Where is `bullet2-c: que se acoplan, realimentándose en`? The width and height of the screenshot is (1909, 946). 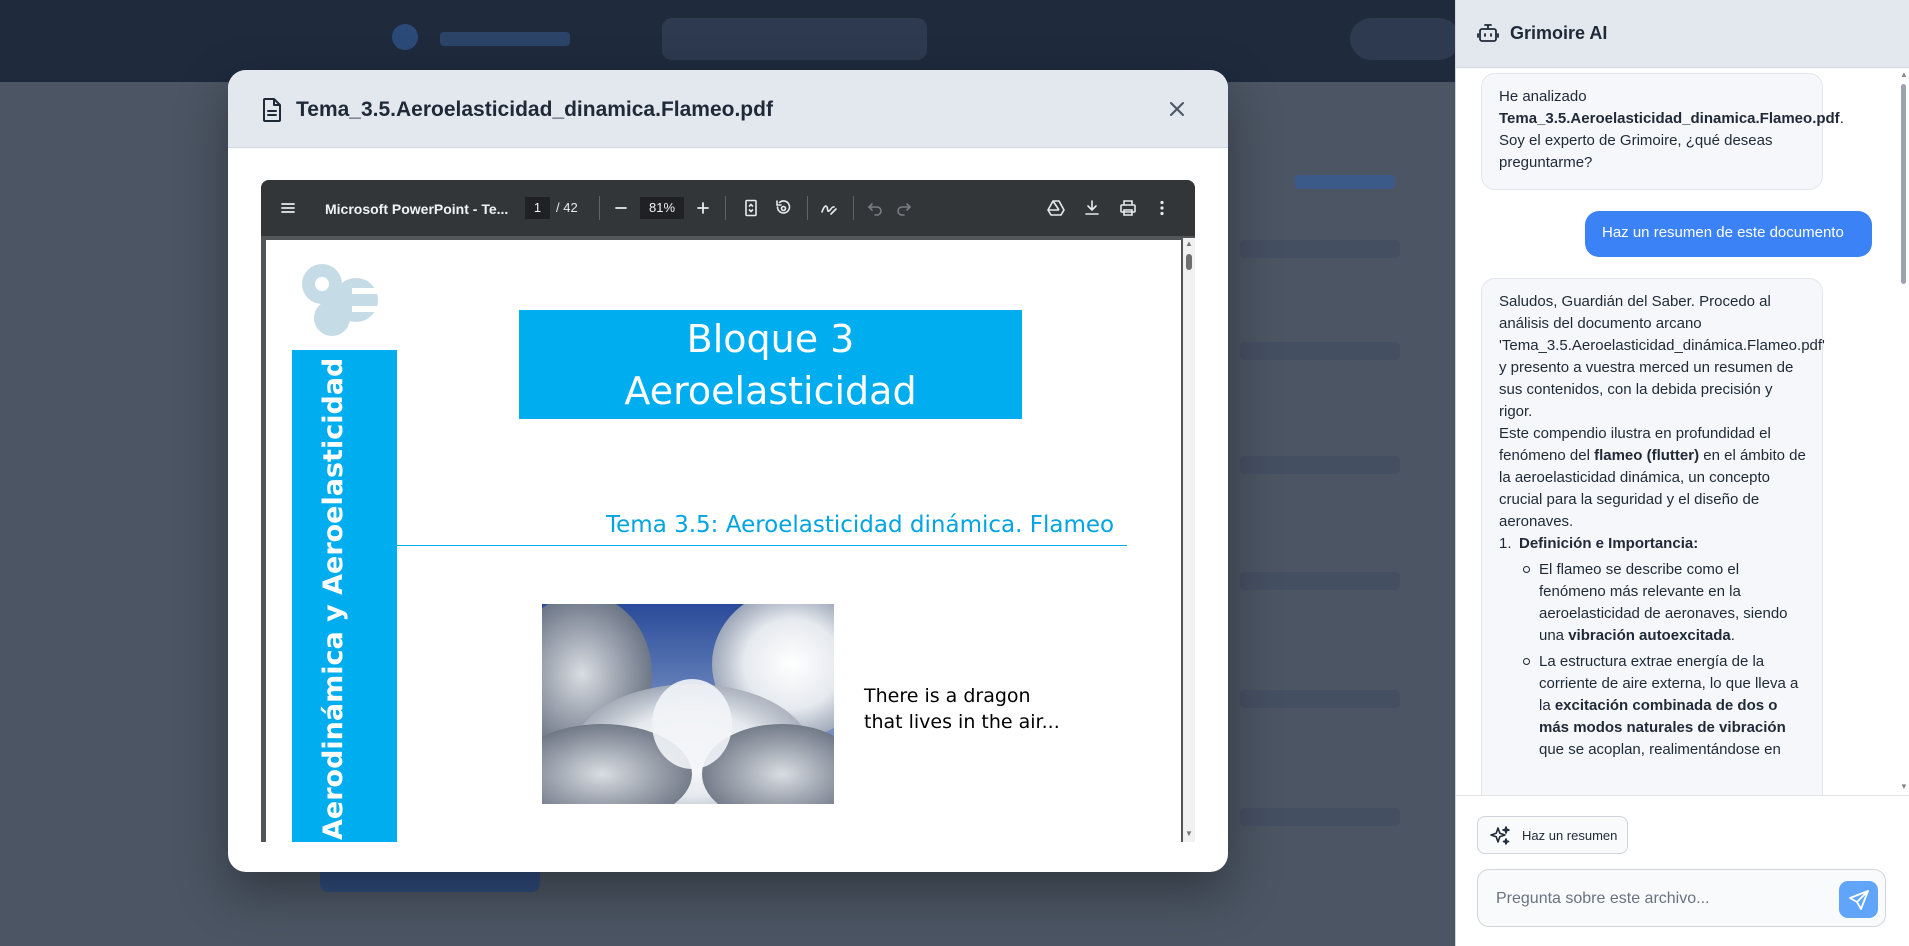
bullet2-c: que se acoplan, realimentándose en is located at coordinates (1660, 749).